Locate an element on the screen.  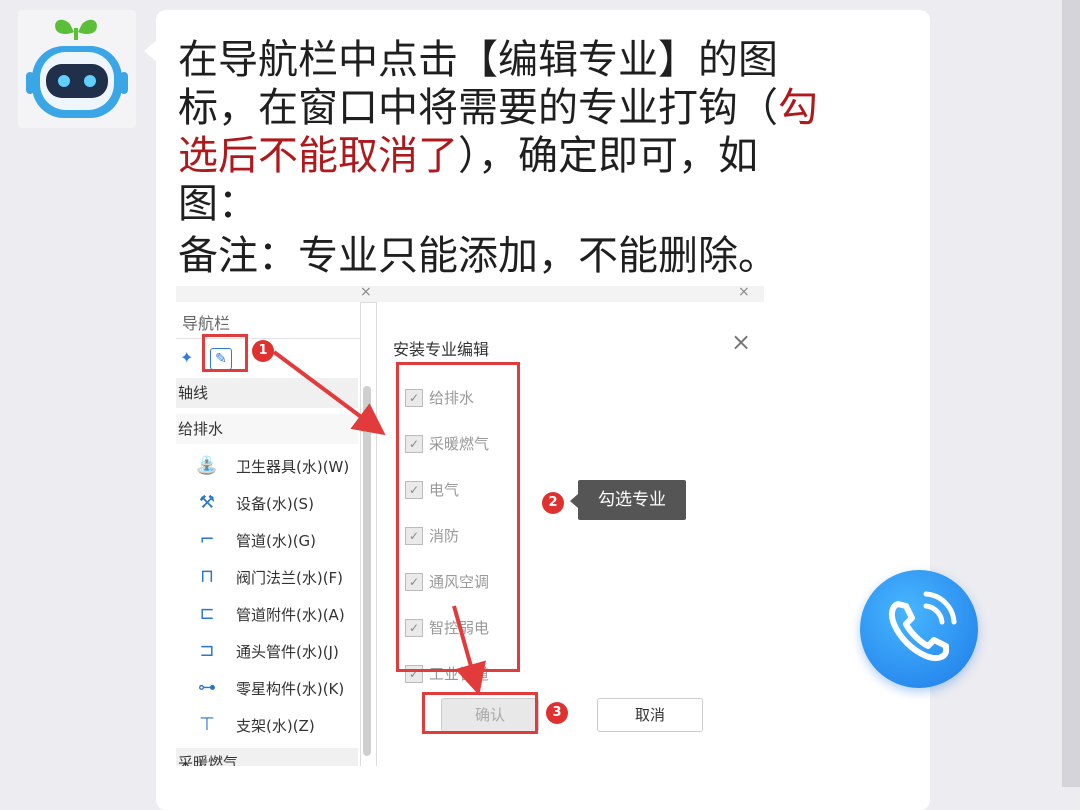
message-line-2-red: 勾 is located at coordinates (798, 108).